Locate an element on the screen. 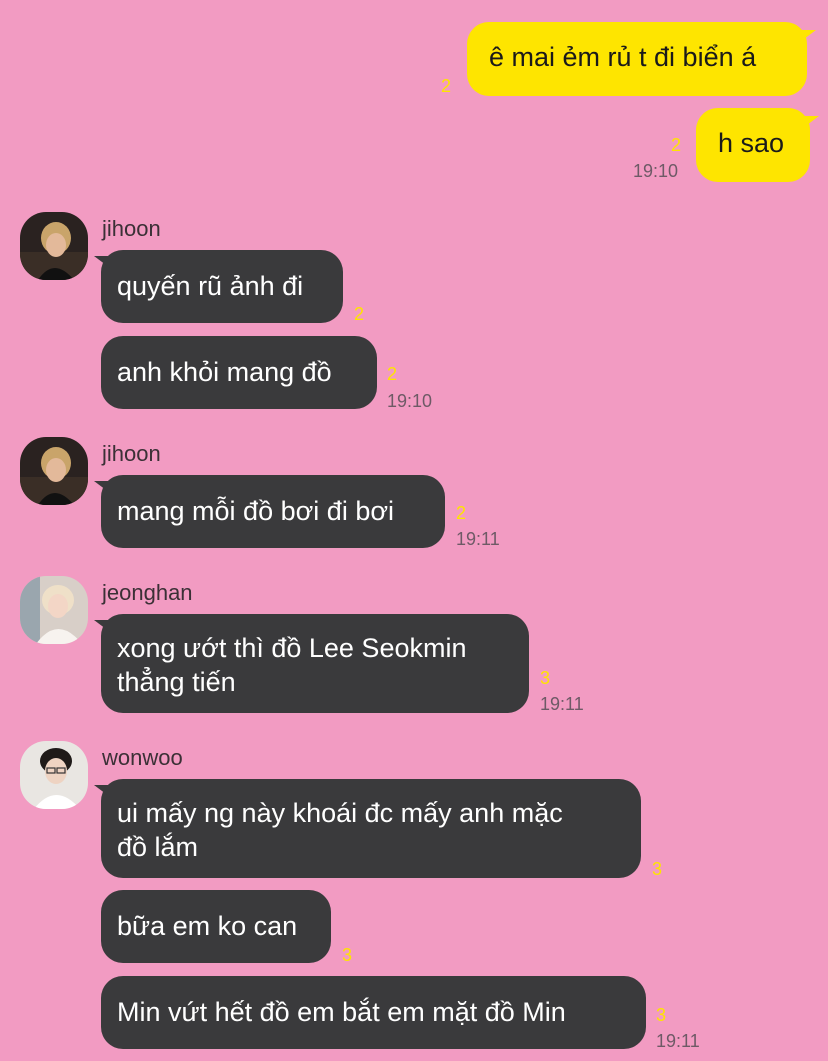 This screenshot has width=828, height=1061. message-bubble: mang mỗi đồ bơi đi bơi is located at coordinates (273, 511).